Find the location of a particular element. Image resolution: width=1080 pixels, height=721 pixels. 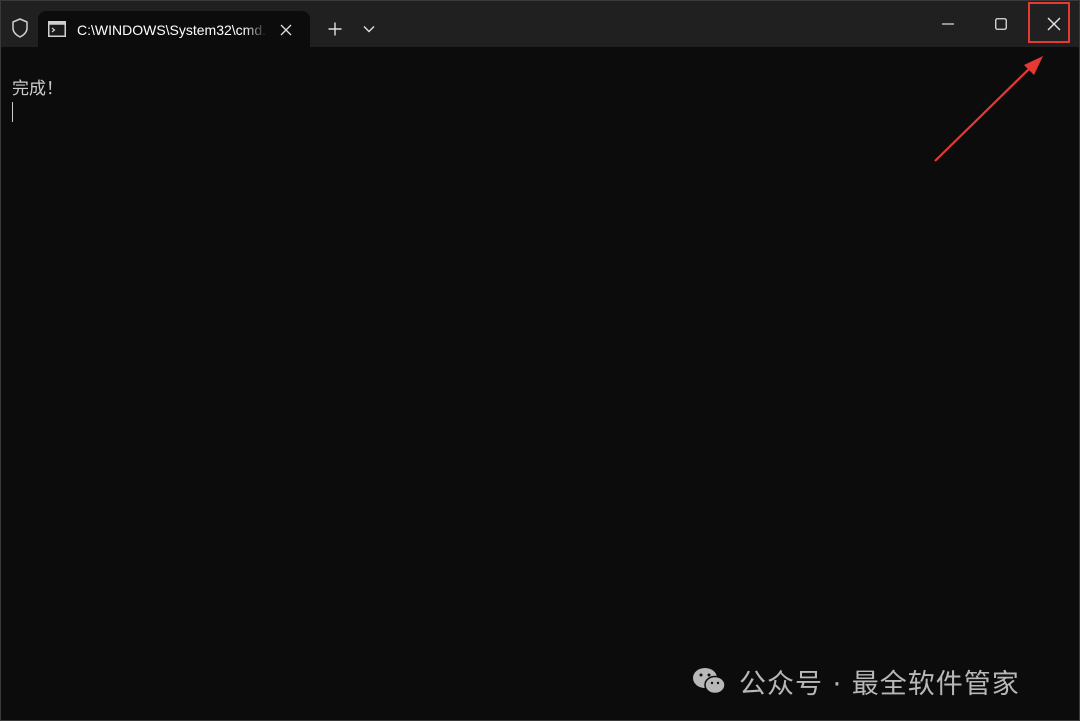

minimize-button is located at coordinates (948, 24).